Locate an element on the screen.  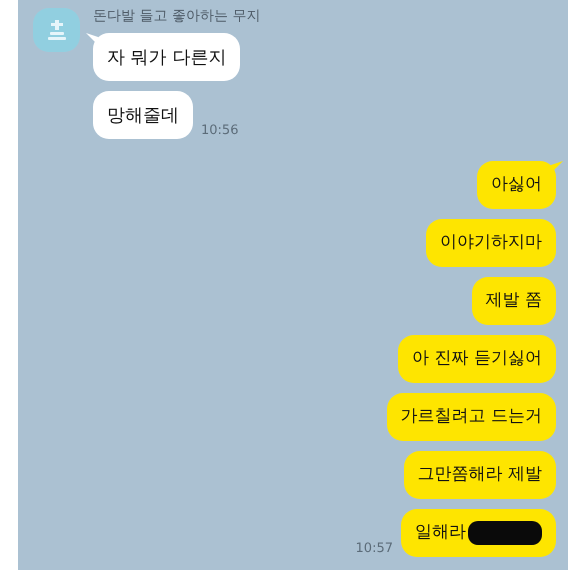
message-bubble: 가르칠려고 드는거 is located at coordinates (471, 417).